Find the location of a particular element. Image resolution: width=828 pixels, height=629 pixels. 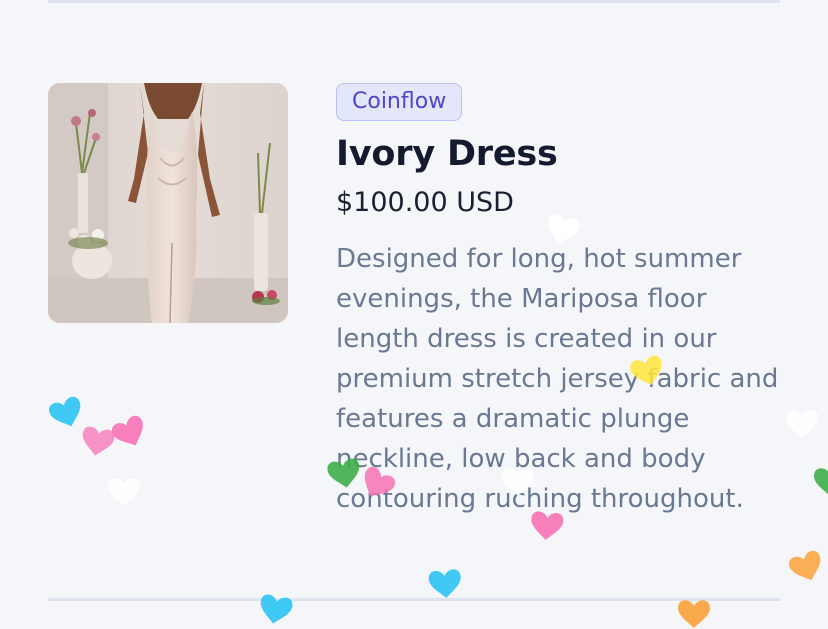

bottom-divider is located at coordinates (414, 599).